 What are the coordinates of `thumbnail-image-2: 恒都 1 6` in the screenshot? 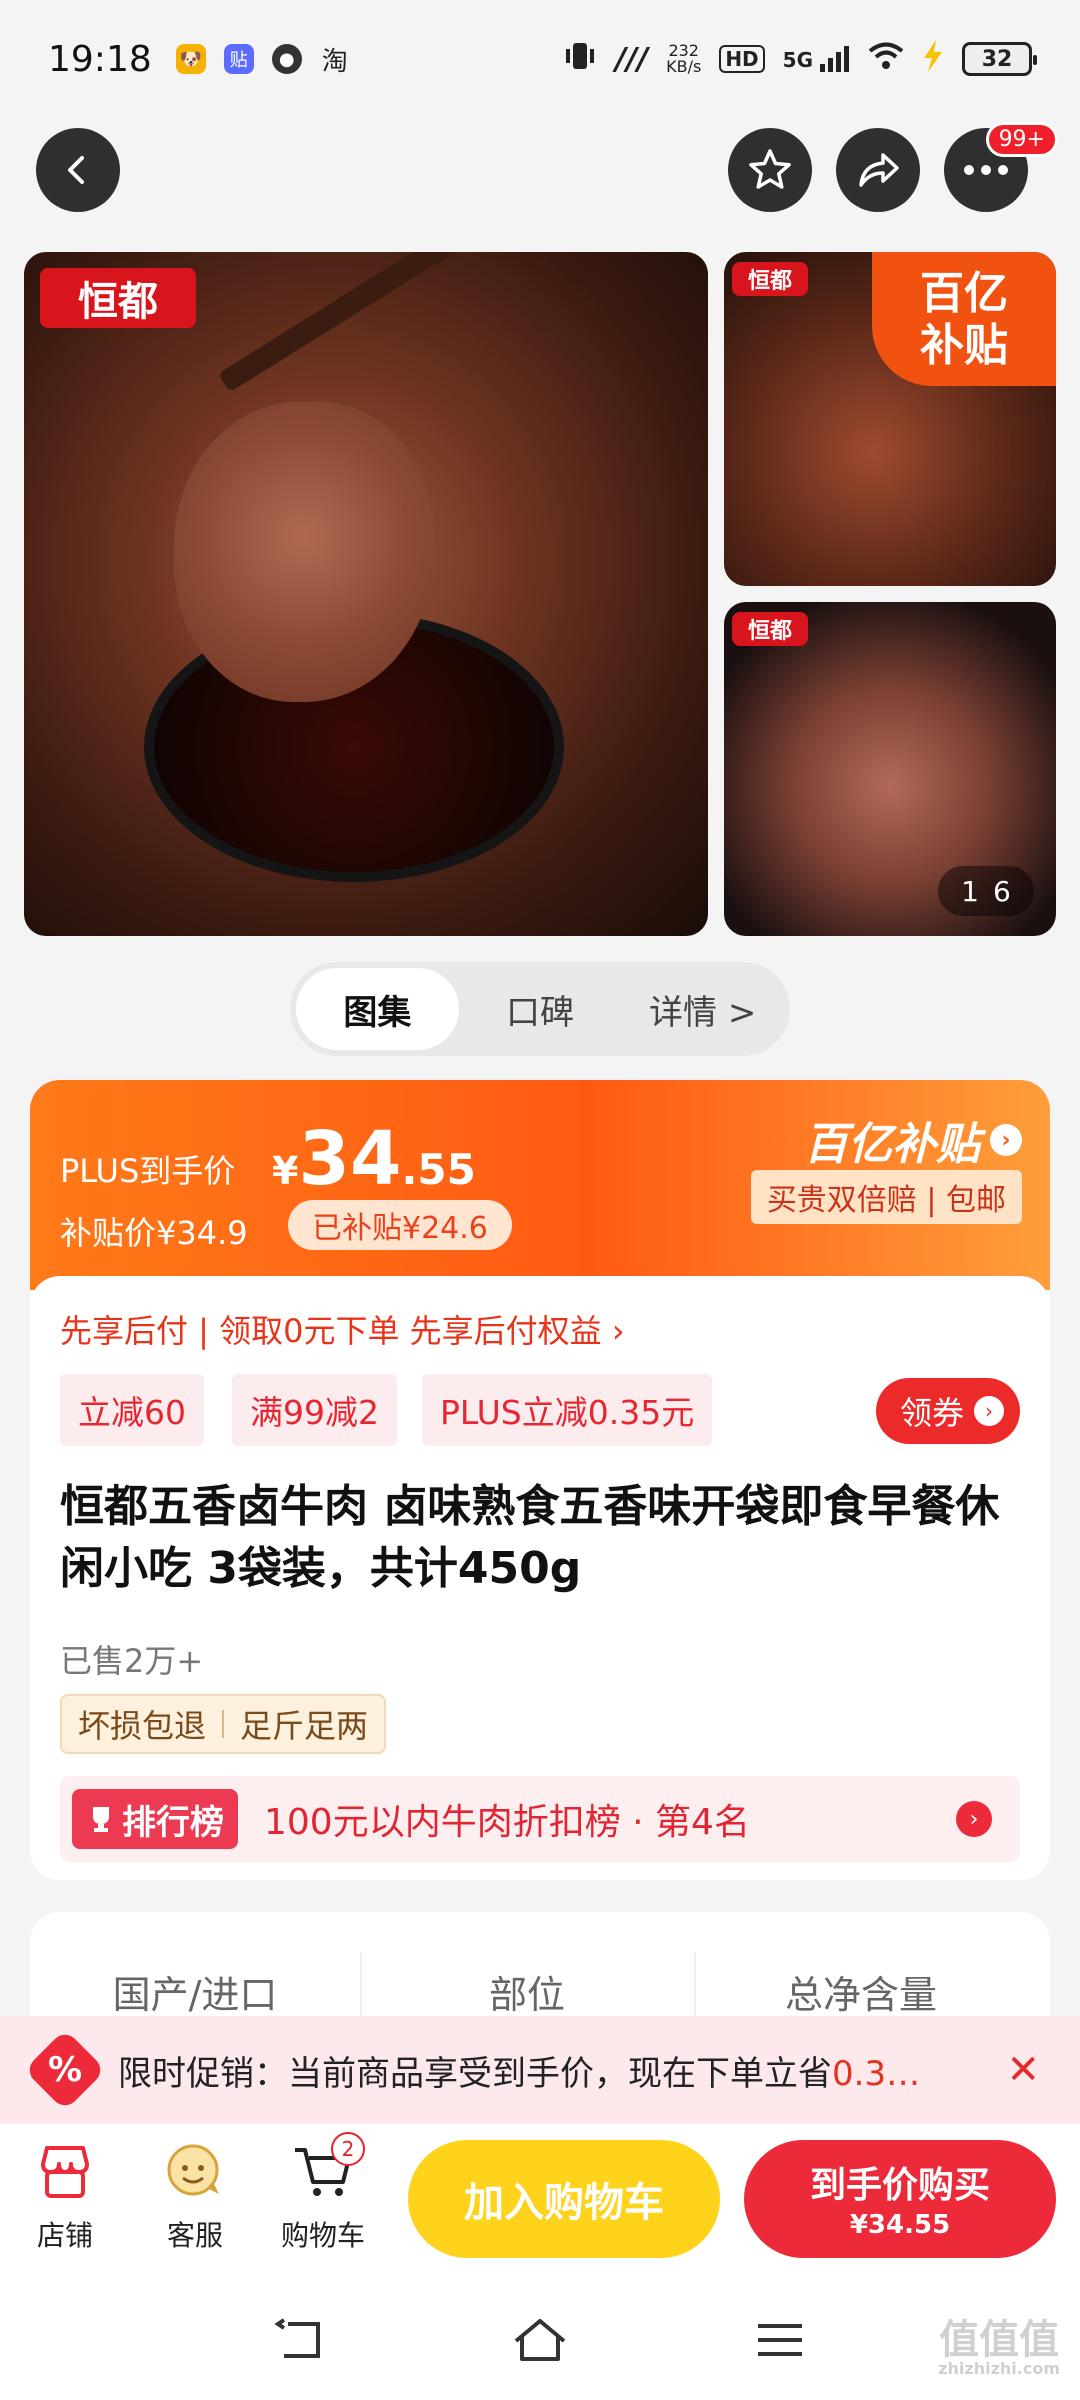 It's located at (890, 769).